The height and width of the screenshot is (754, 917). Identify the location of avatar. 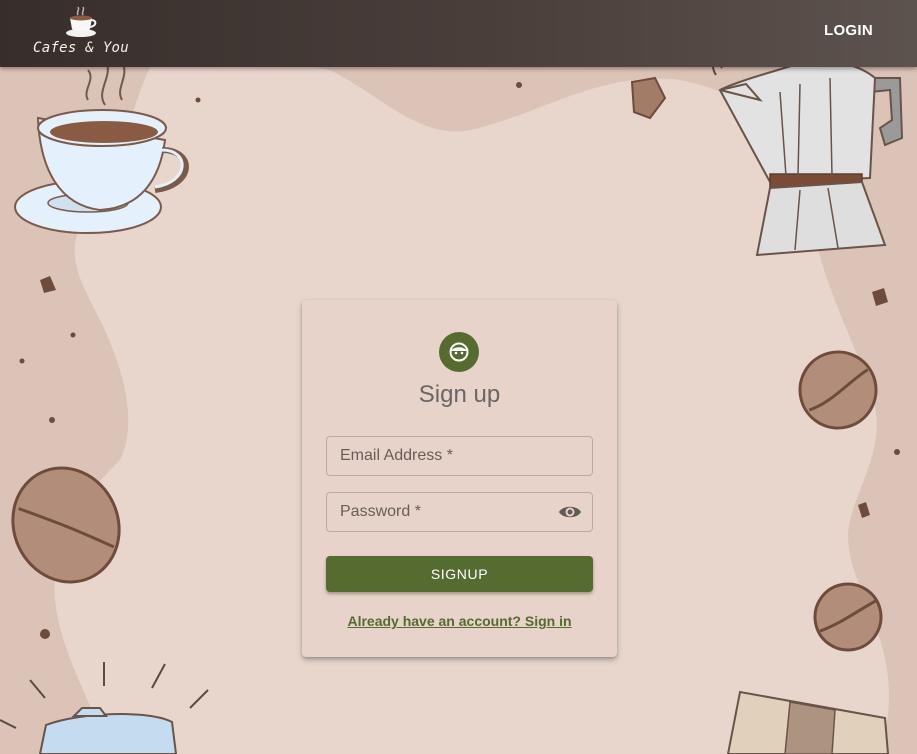
(459, 352).